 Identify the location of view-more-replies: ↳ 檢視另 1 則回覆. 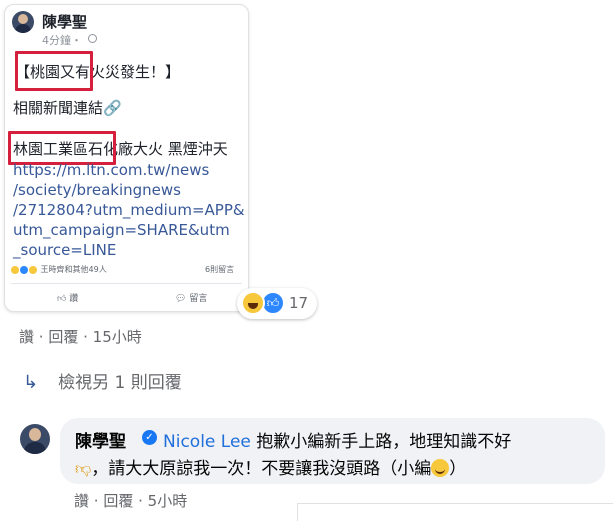
(102, 380).